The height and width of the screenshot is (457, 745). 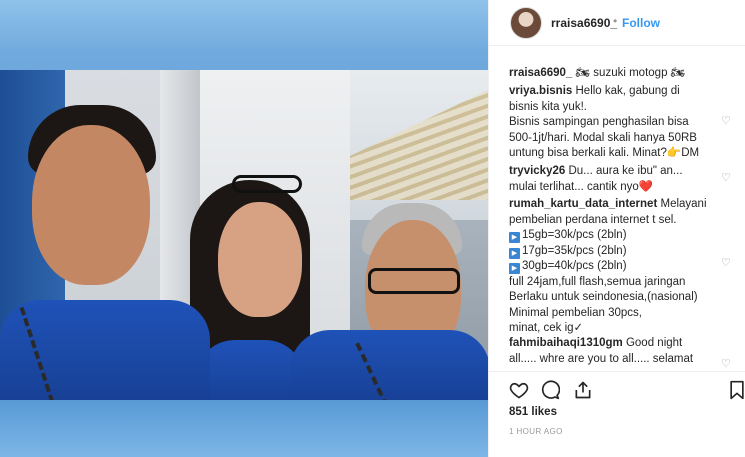 What do you see at coordinates (583, 390) in the screenshot?
I see `share-upload-icon` at bounding box center [583, 390].